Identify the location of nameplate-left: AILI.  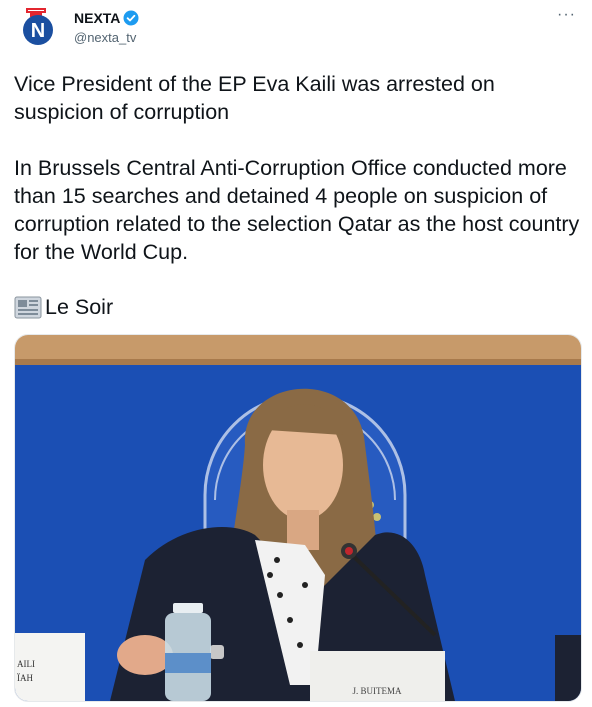
(26, 664).